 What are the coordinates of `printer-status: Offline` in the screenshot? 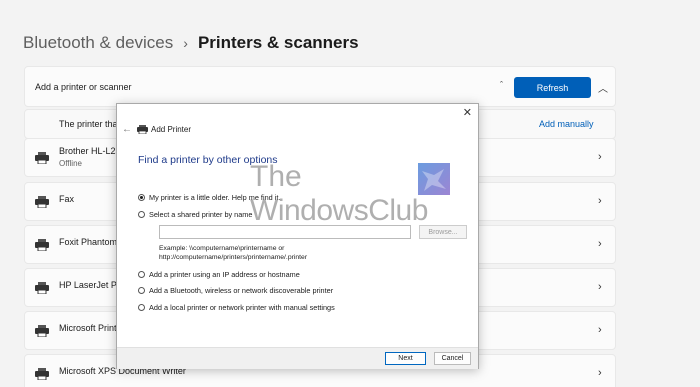 It's located at (70, 163).